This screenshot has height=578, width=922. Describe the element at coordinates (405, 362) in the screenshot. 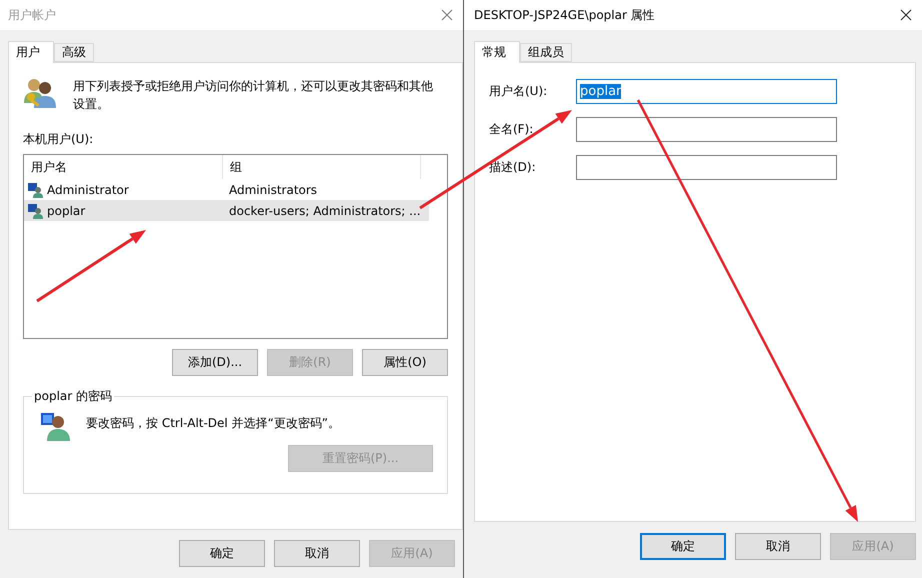

I see `dialog-button: 属性(O)` at that location.